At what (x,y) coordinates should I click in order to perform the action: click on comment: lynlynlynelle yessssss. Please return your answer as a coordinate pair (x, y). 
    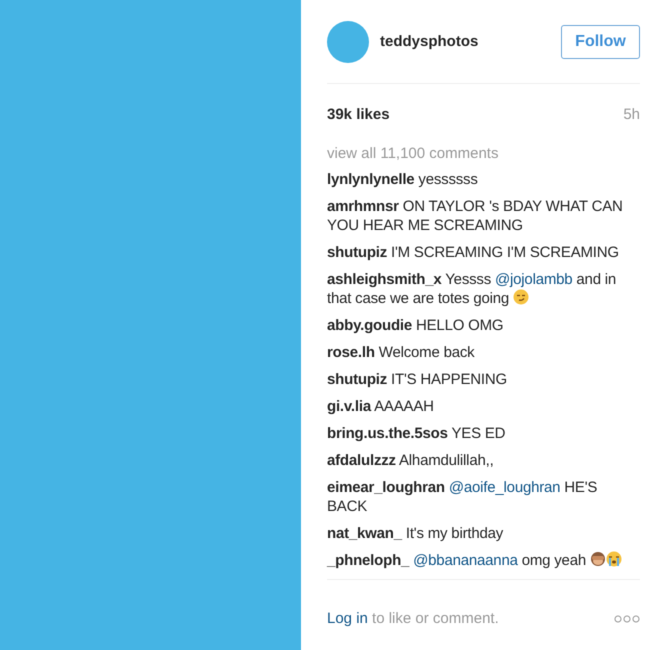
    Looking at the image, I should click on (403, 179).